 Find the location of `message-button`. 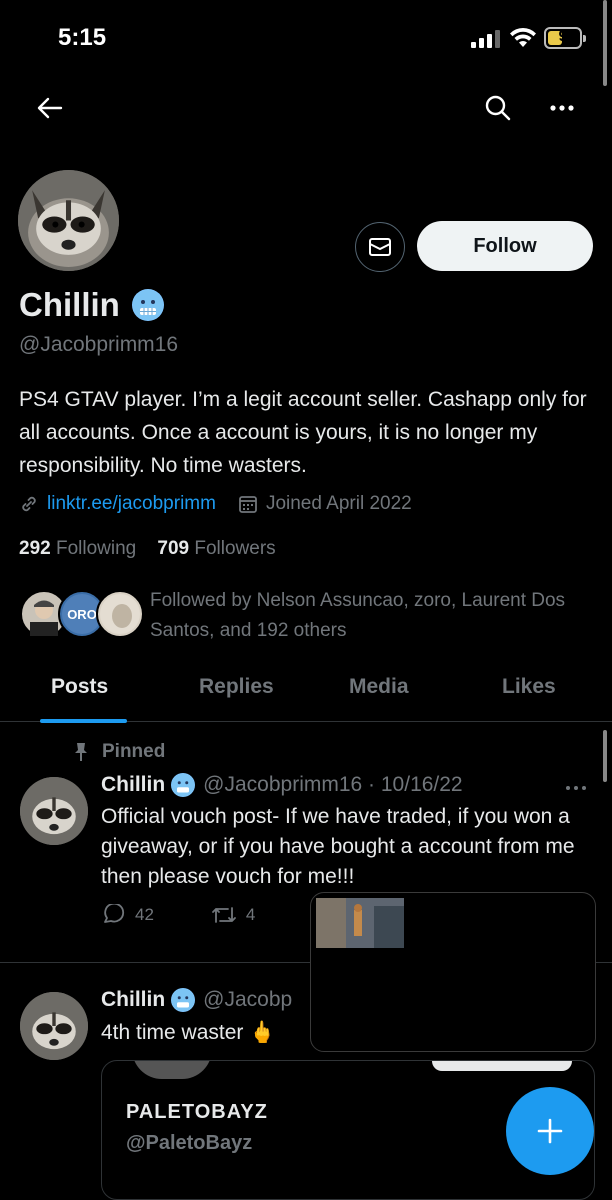

message-button is located at coordinates (380, 247).